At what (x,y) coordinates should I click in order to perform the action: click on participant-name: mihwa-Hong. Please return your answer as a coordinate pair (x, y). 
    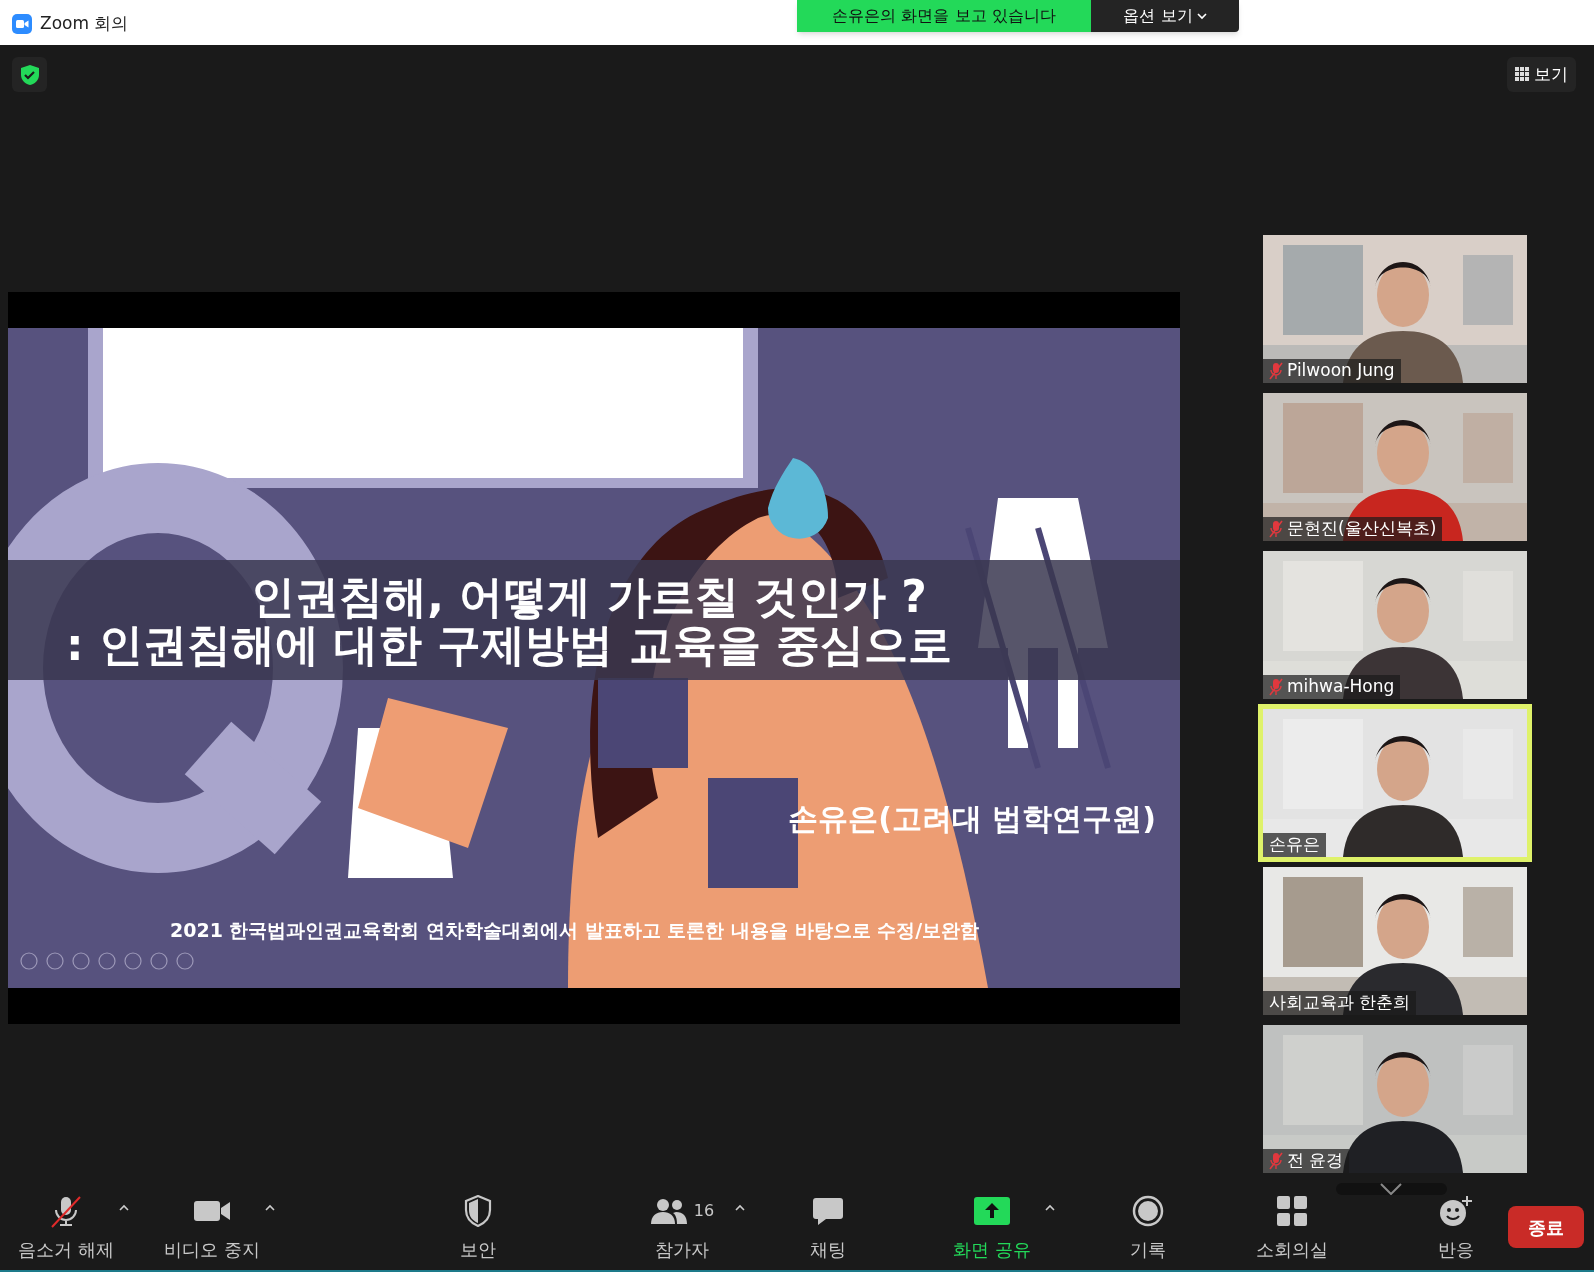
    Looking at the image, I should click on (1341, 687).